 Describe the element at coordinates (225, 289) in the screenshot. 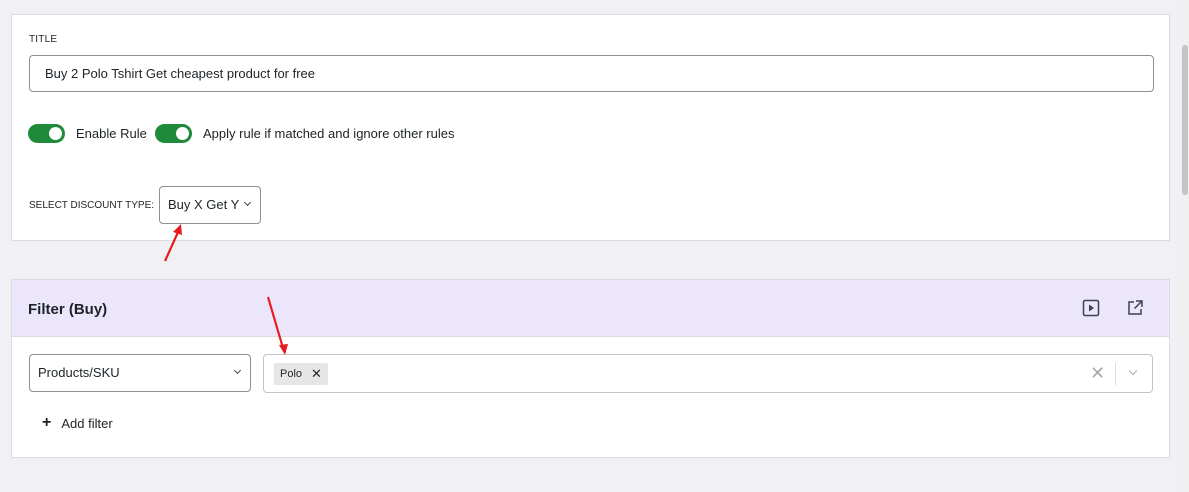

I see `annotation-overlay` at that location.